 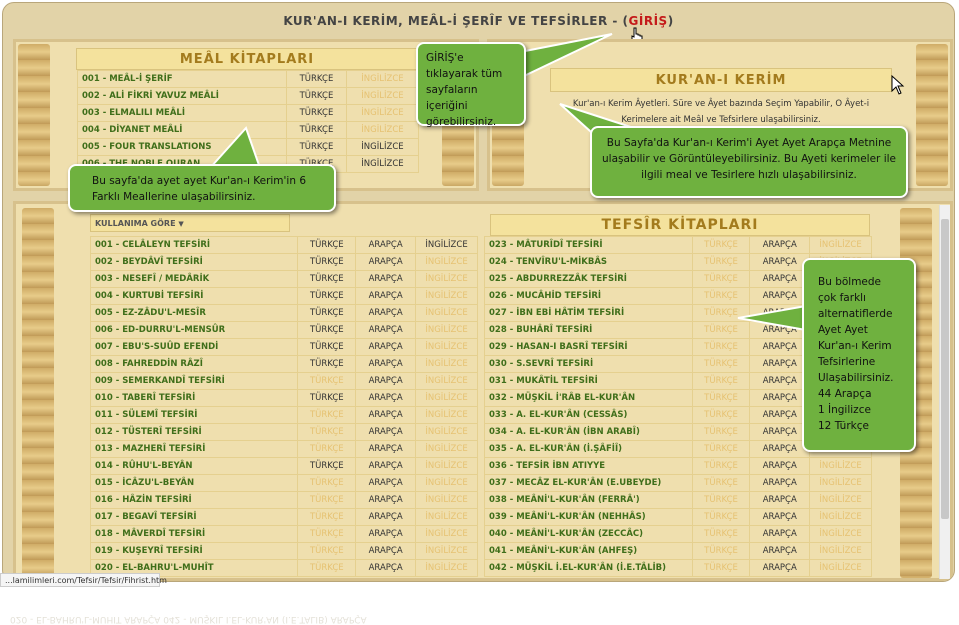 I want to click on meal-name-link: 004 - DİYANET MEÂLİ, so click(x=182, y=130).